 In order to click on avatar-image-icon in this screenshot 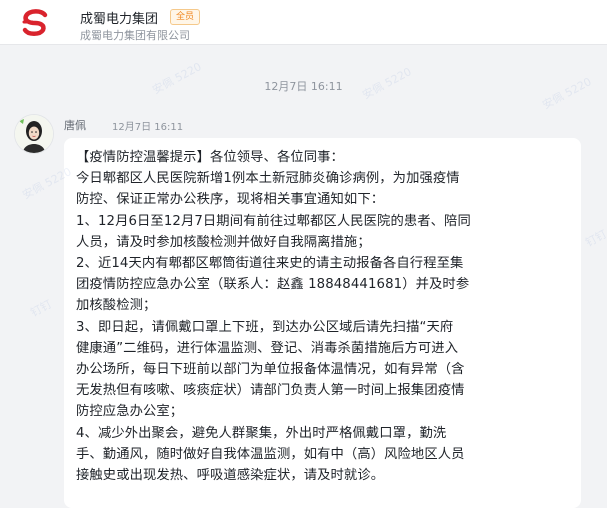, I will do `click(34, 134)`.